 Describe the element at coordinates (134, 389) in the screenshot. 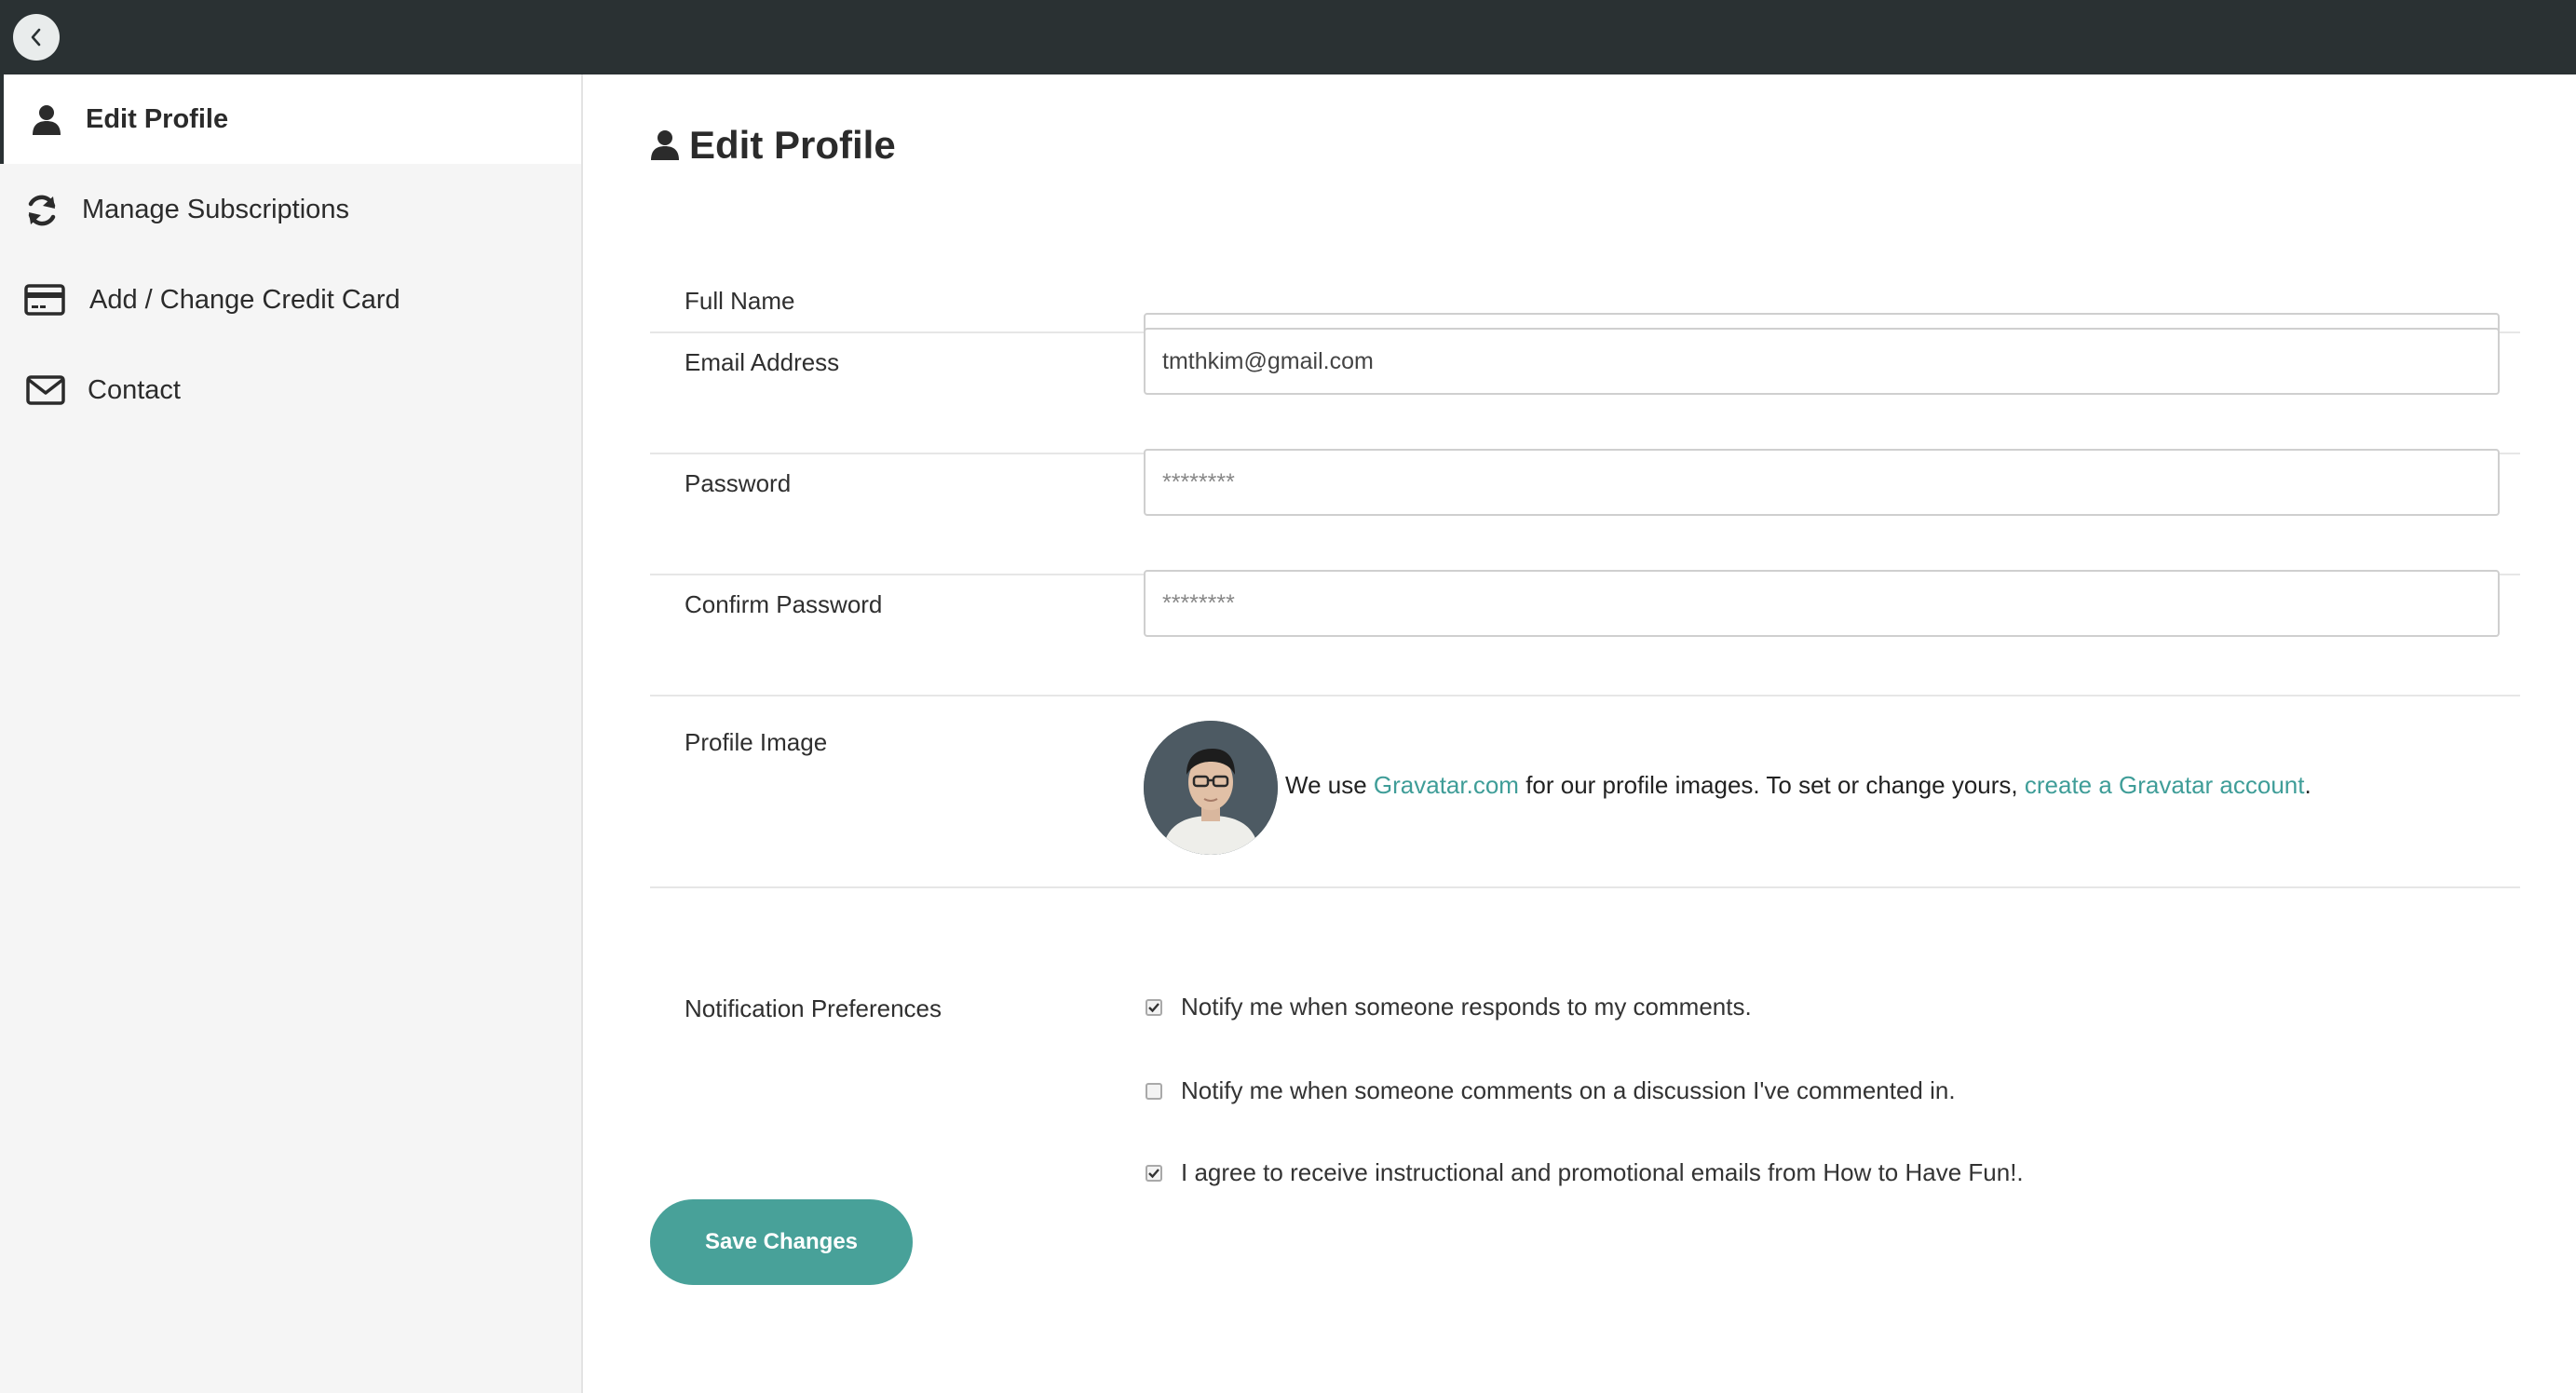

I see `sidebar-item-label: Contact` at that location.